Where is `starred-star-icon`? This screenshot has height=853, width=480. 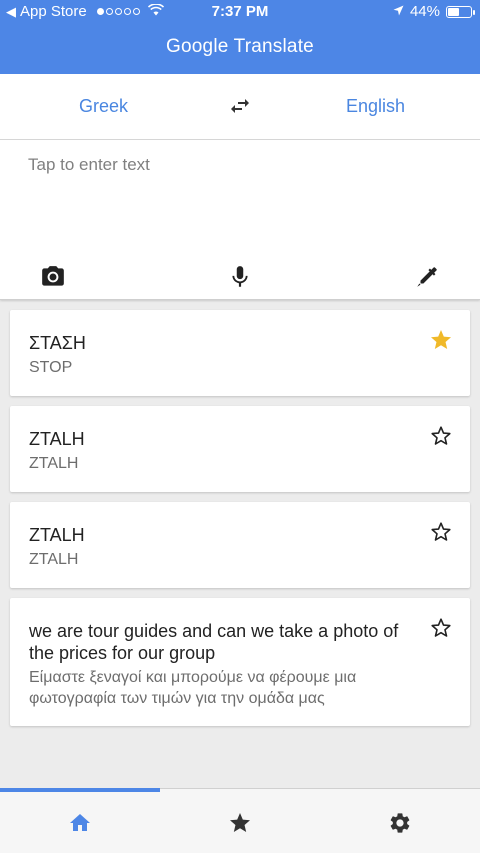
starred-star-icon is located at coordinates (441, 340).